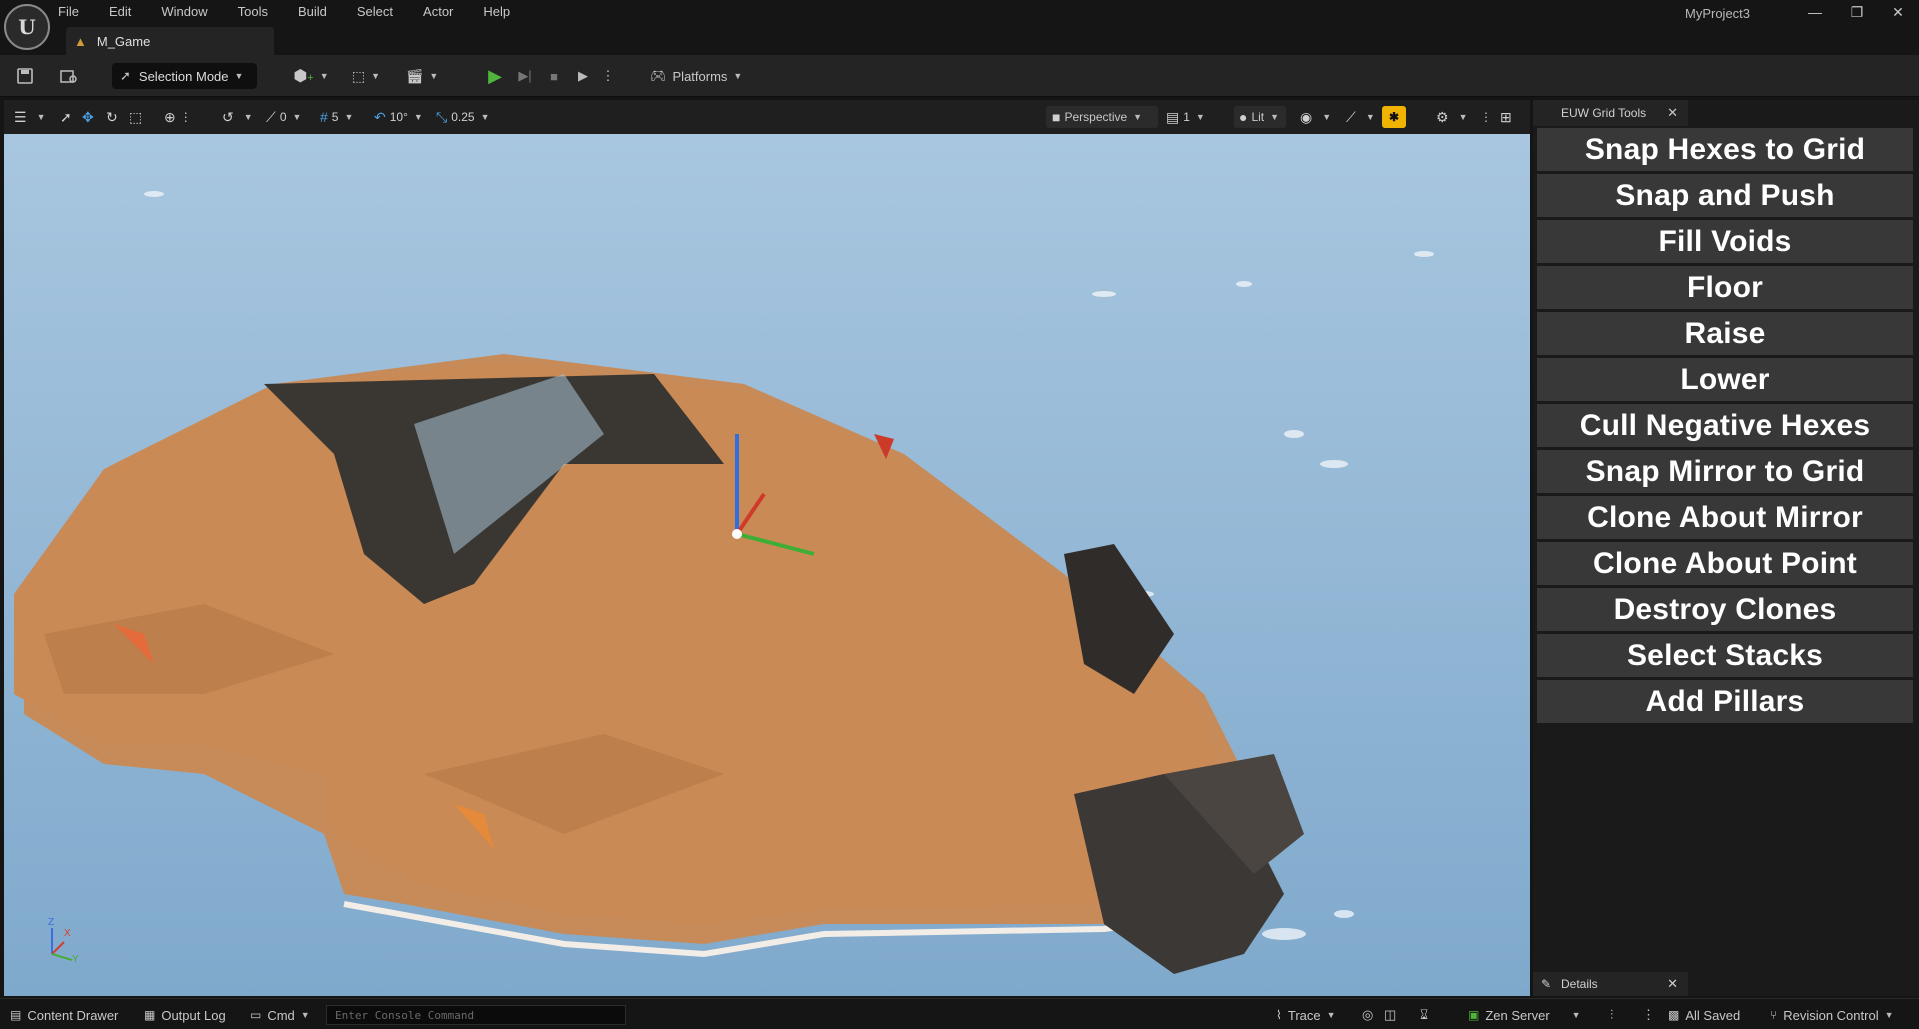  I want to click on angle-snap-button: ↶ 10° ▼, so click(398, 117).